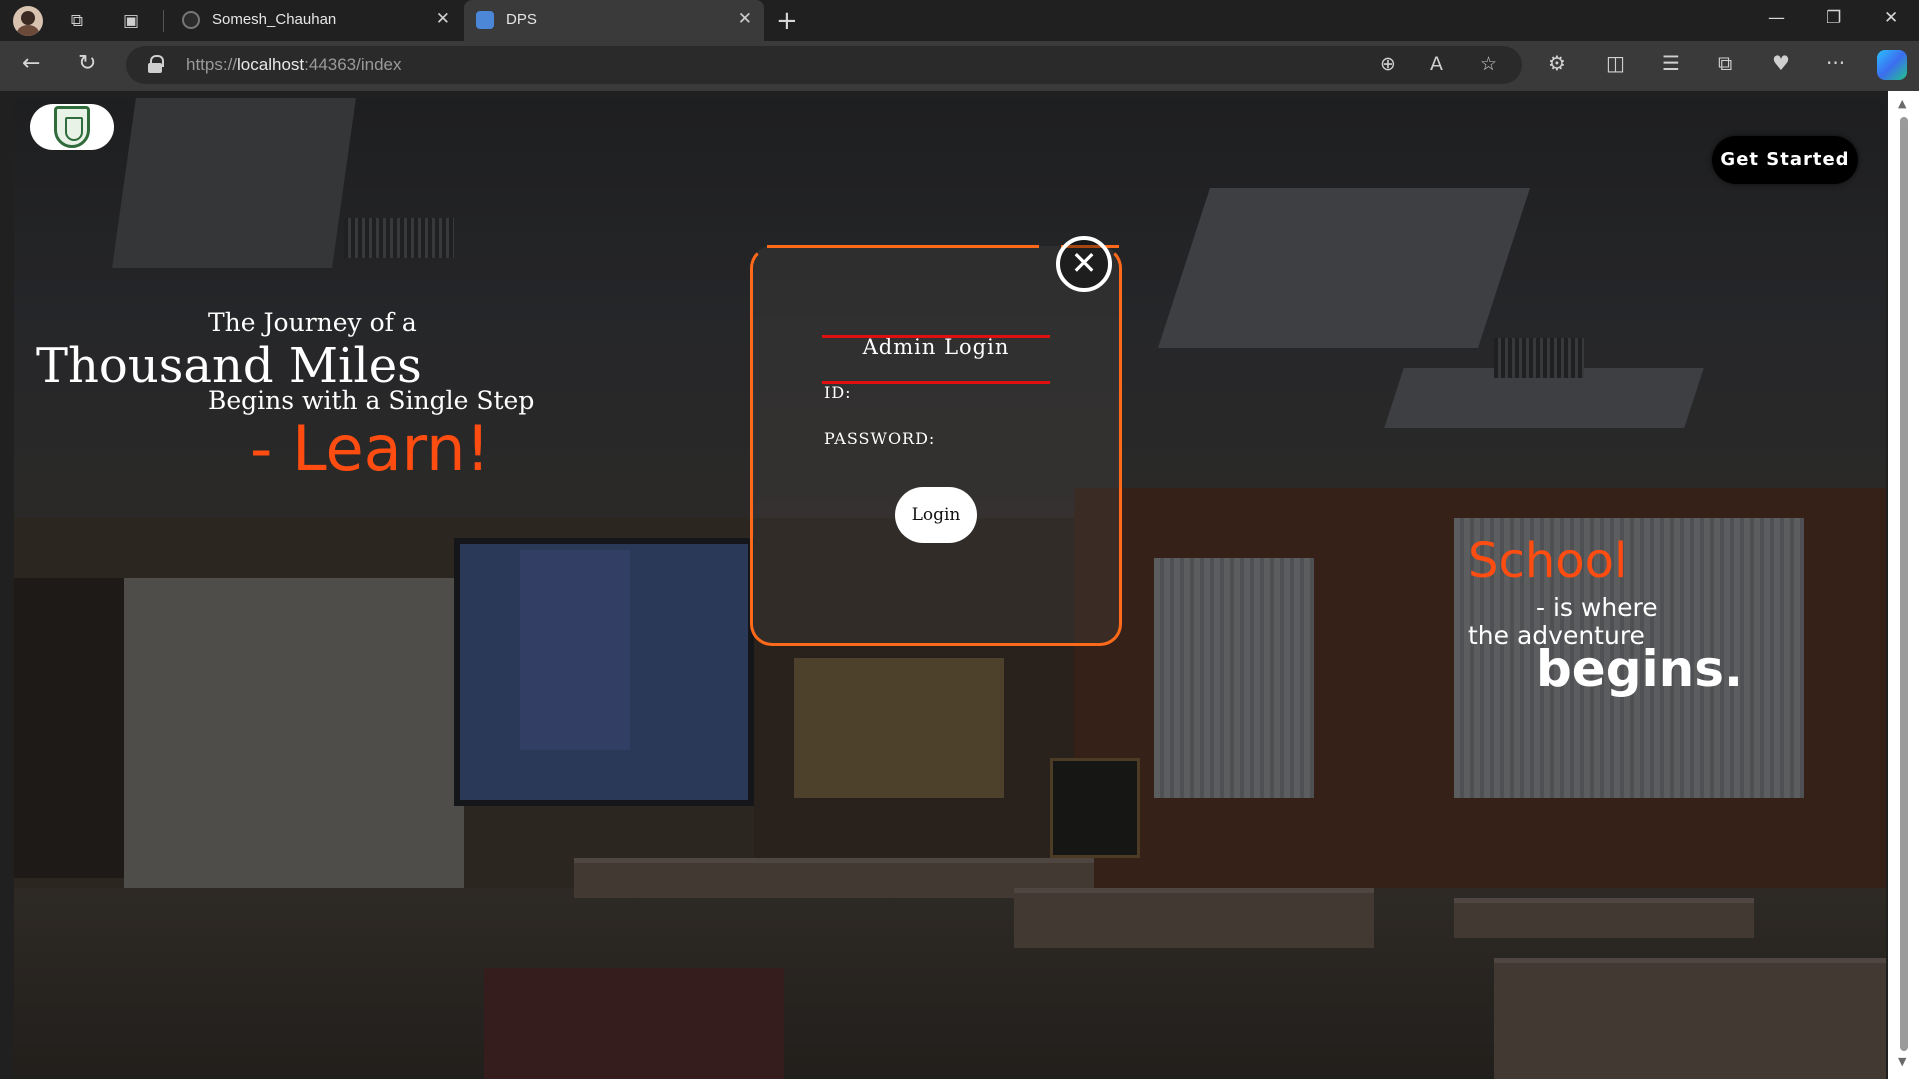 The image size is (1919, 1079). I want to click on scroll-up-icon: ▲, so click(1902, 103).